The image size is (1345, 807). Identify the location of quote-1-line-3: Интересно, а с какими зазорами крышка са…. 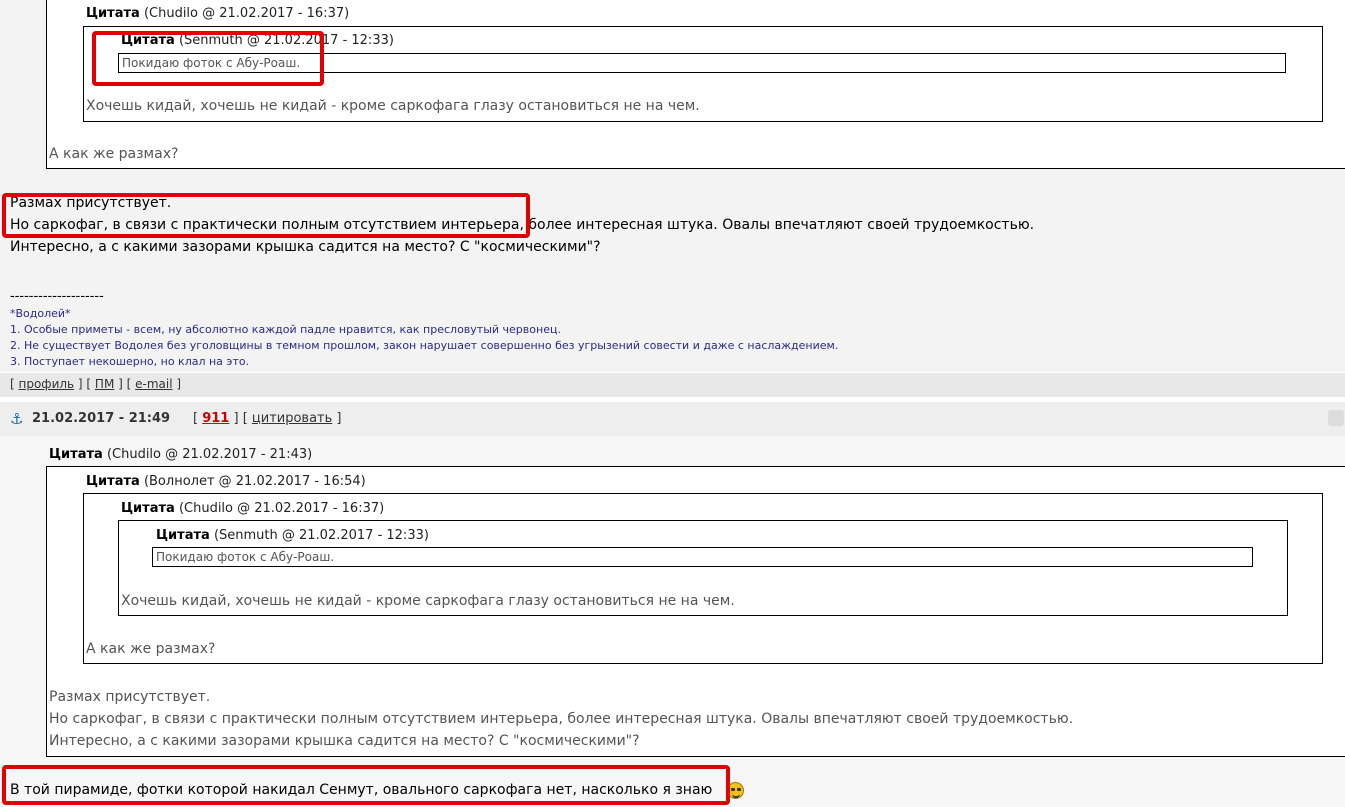
(344, 741).